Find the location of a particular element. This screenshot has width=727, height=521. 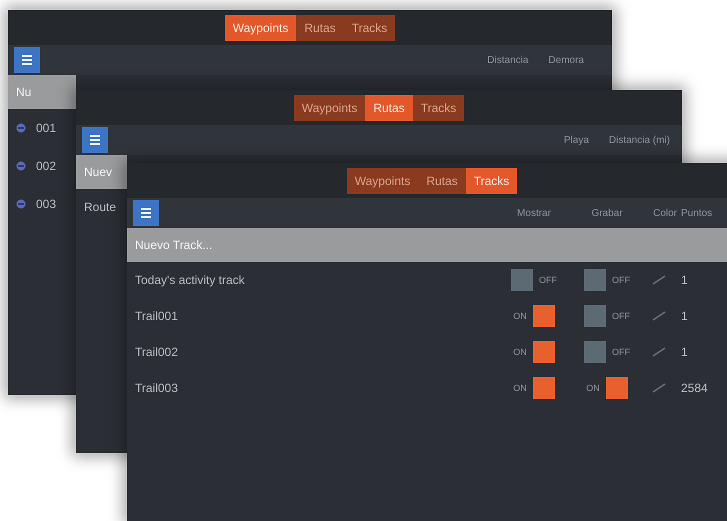

show-toggle: OFF is located at coordinates (534, 280).